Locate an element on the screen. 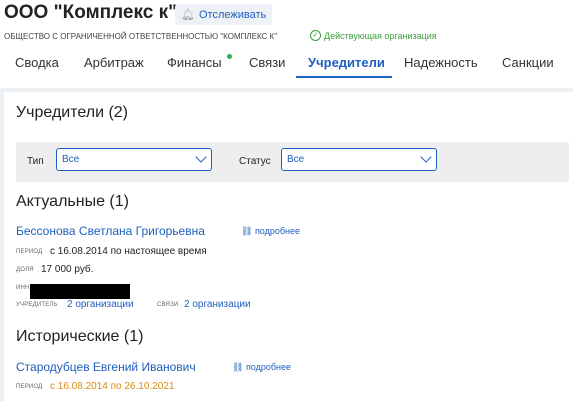 The image size is (573, 401). active-tab-underline is located at coordinates (344, 77).